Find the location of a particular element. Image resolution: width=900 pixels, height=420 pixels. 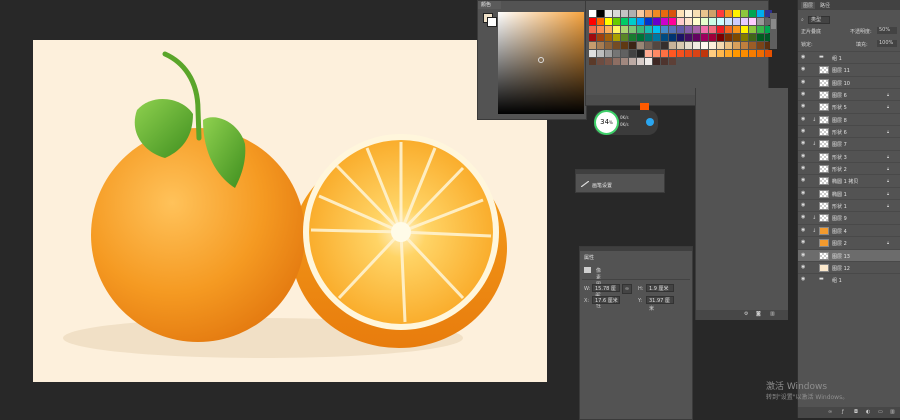

link-icon: ∞ is located at coordinates (627, 289).